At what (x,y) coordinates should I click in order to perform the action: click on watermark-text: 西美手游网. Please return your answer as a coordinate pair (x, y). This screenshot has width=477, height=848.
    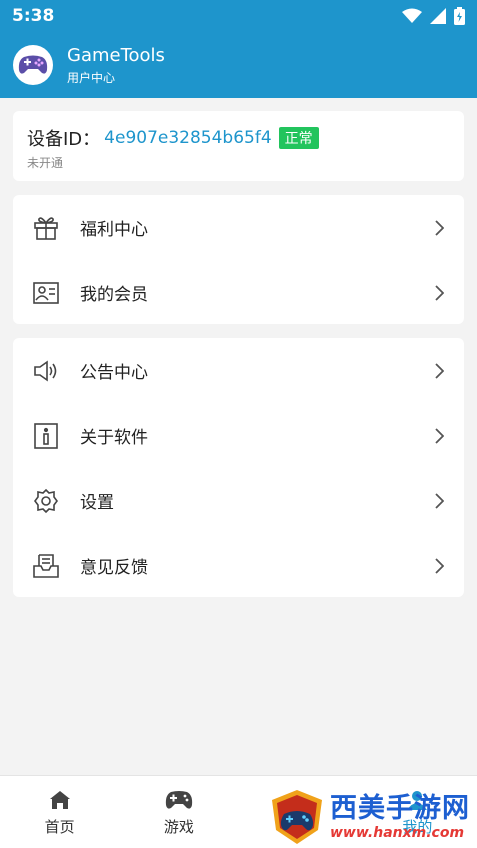
    Looking at the image, I should click on (400, 808).